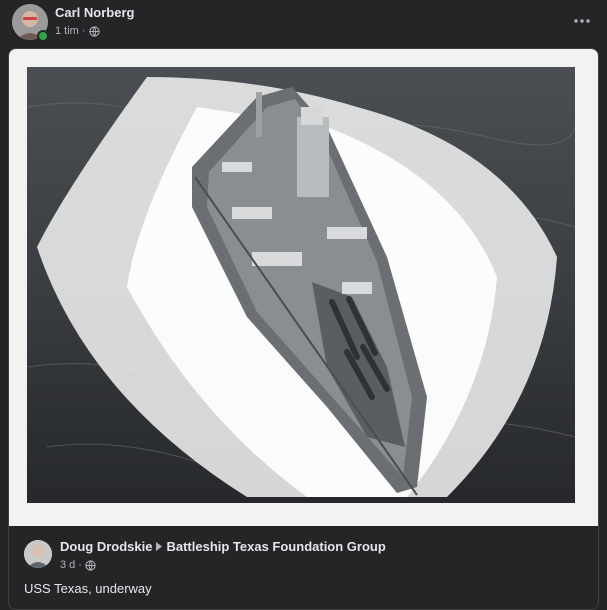 This screenshot has height=610, width=607. What do you see at coordinates (275, 546) in the screenshot?
I see `shared-group-name: Battleship Texas Foundation Group` at bounding box center [275, 546].